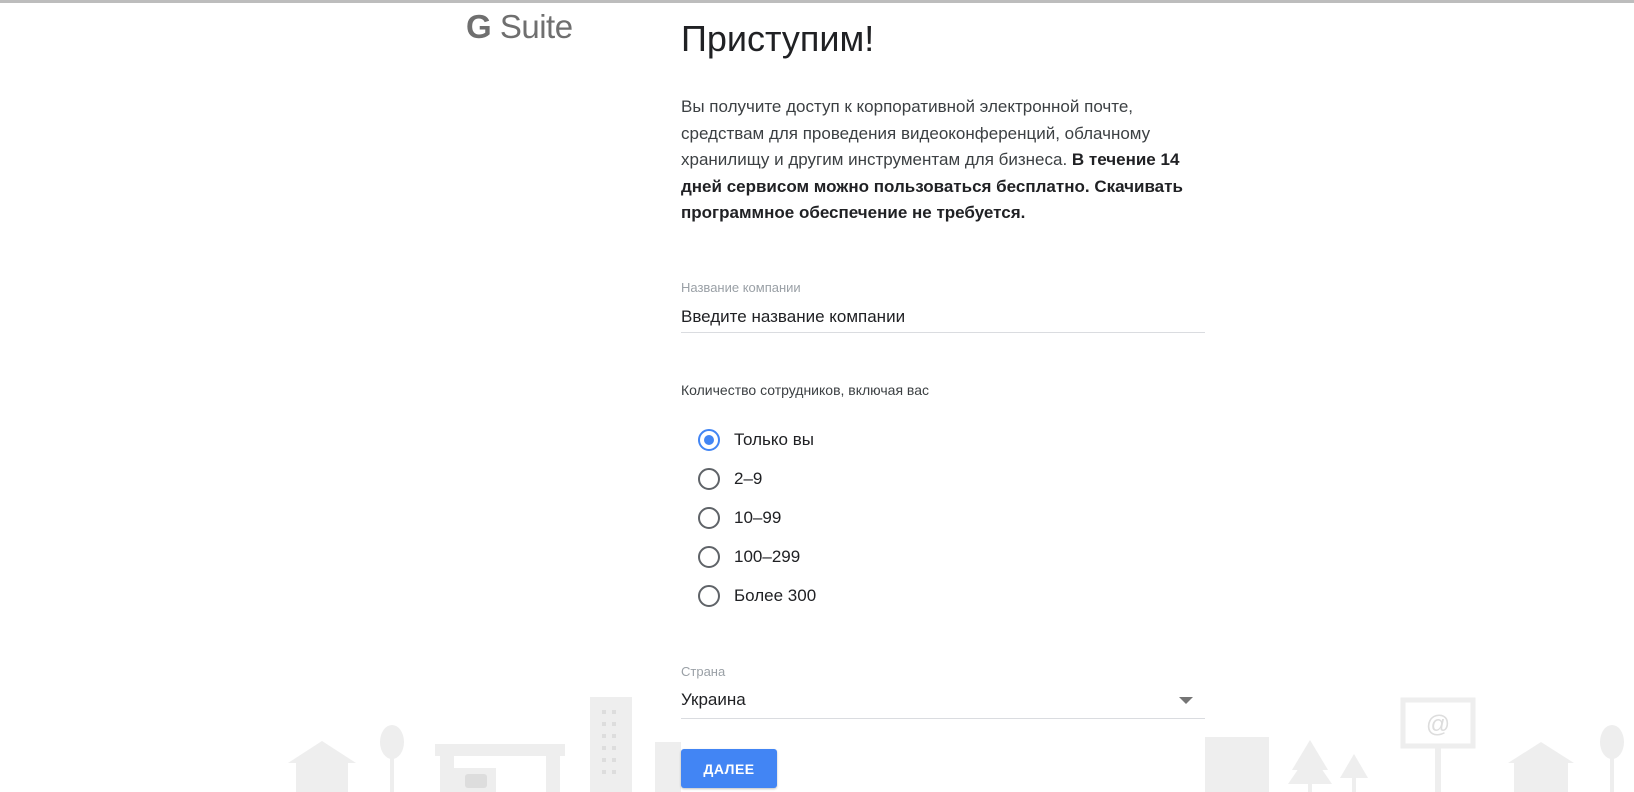  I want to click on logo-g: G, so click(479, 26).